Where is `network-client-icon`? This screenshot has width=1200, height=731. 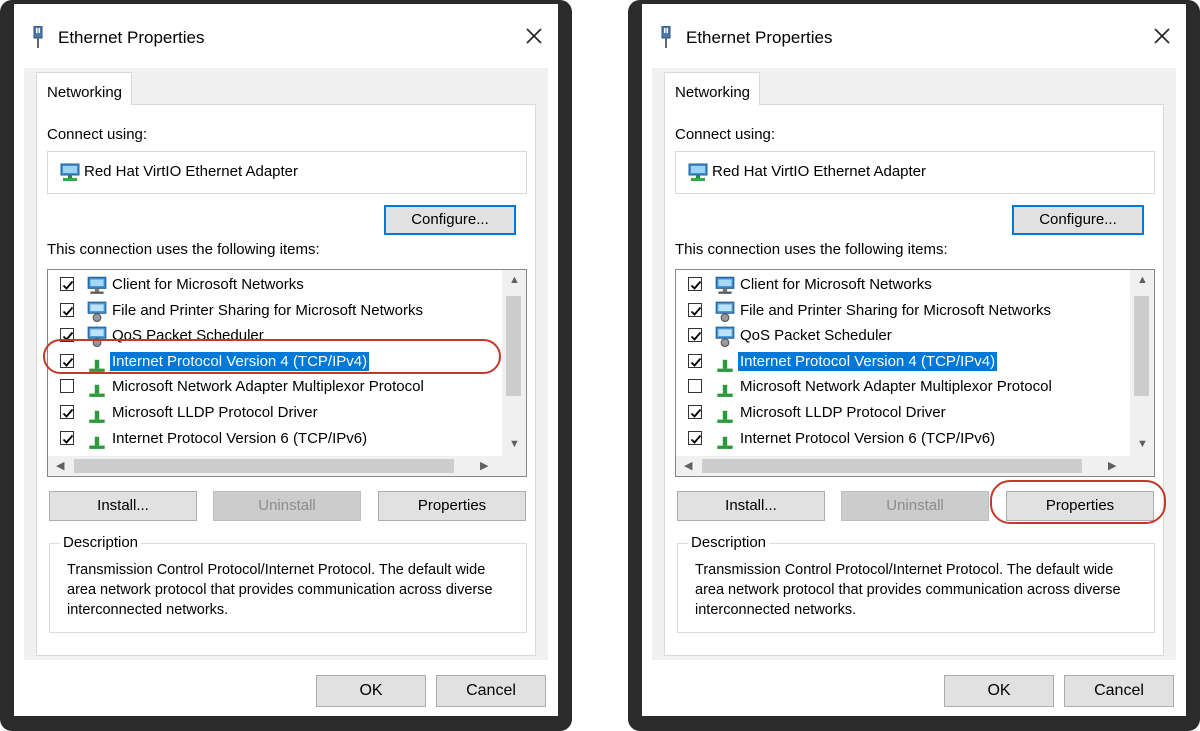
network-client-icon is located at coordinates (725, 285).